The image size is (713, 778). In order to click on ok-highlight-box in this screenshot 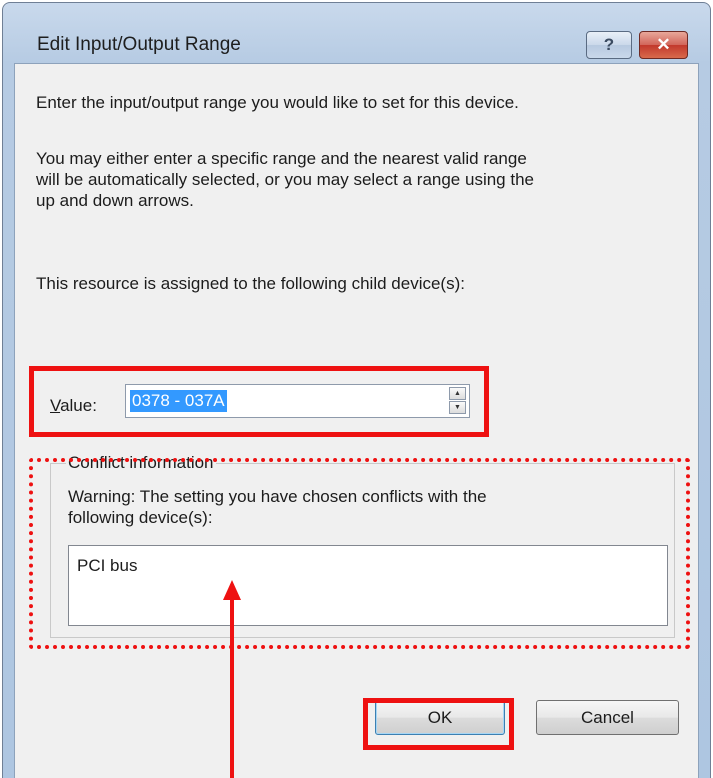, I will do `click(438, 724)`.